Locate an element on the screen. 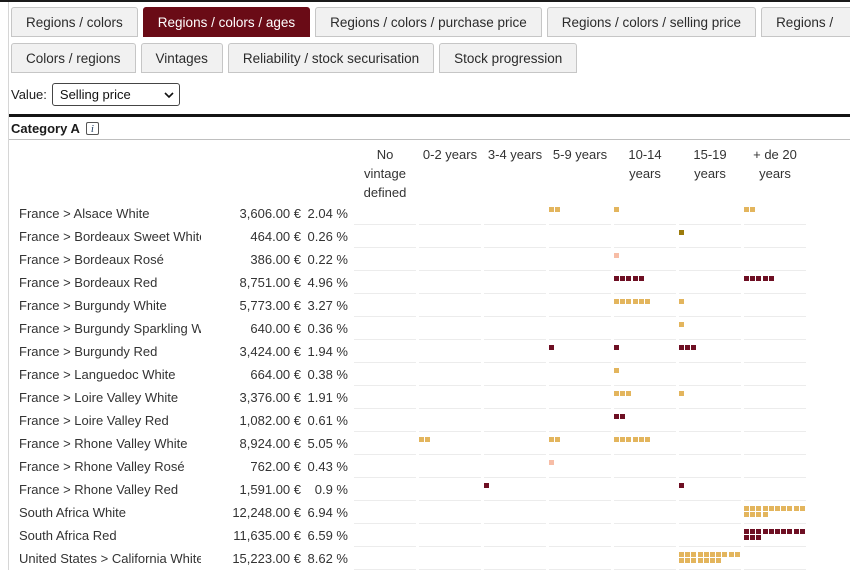 The width and height of the screenshot is (850, 570). row-value: 15,223.00 € is located at coordinates (266, 558).